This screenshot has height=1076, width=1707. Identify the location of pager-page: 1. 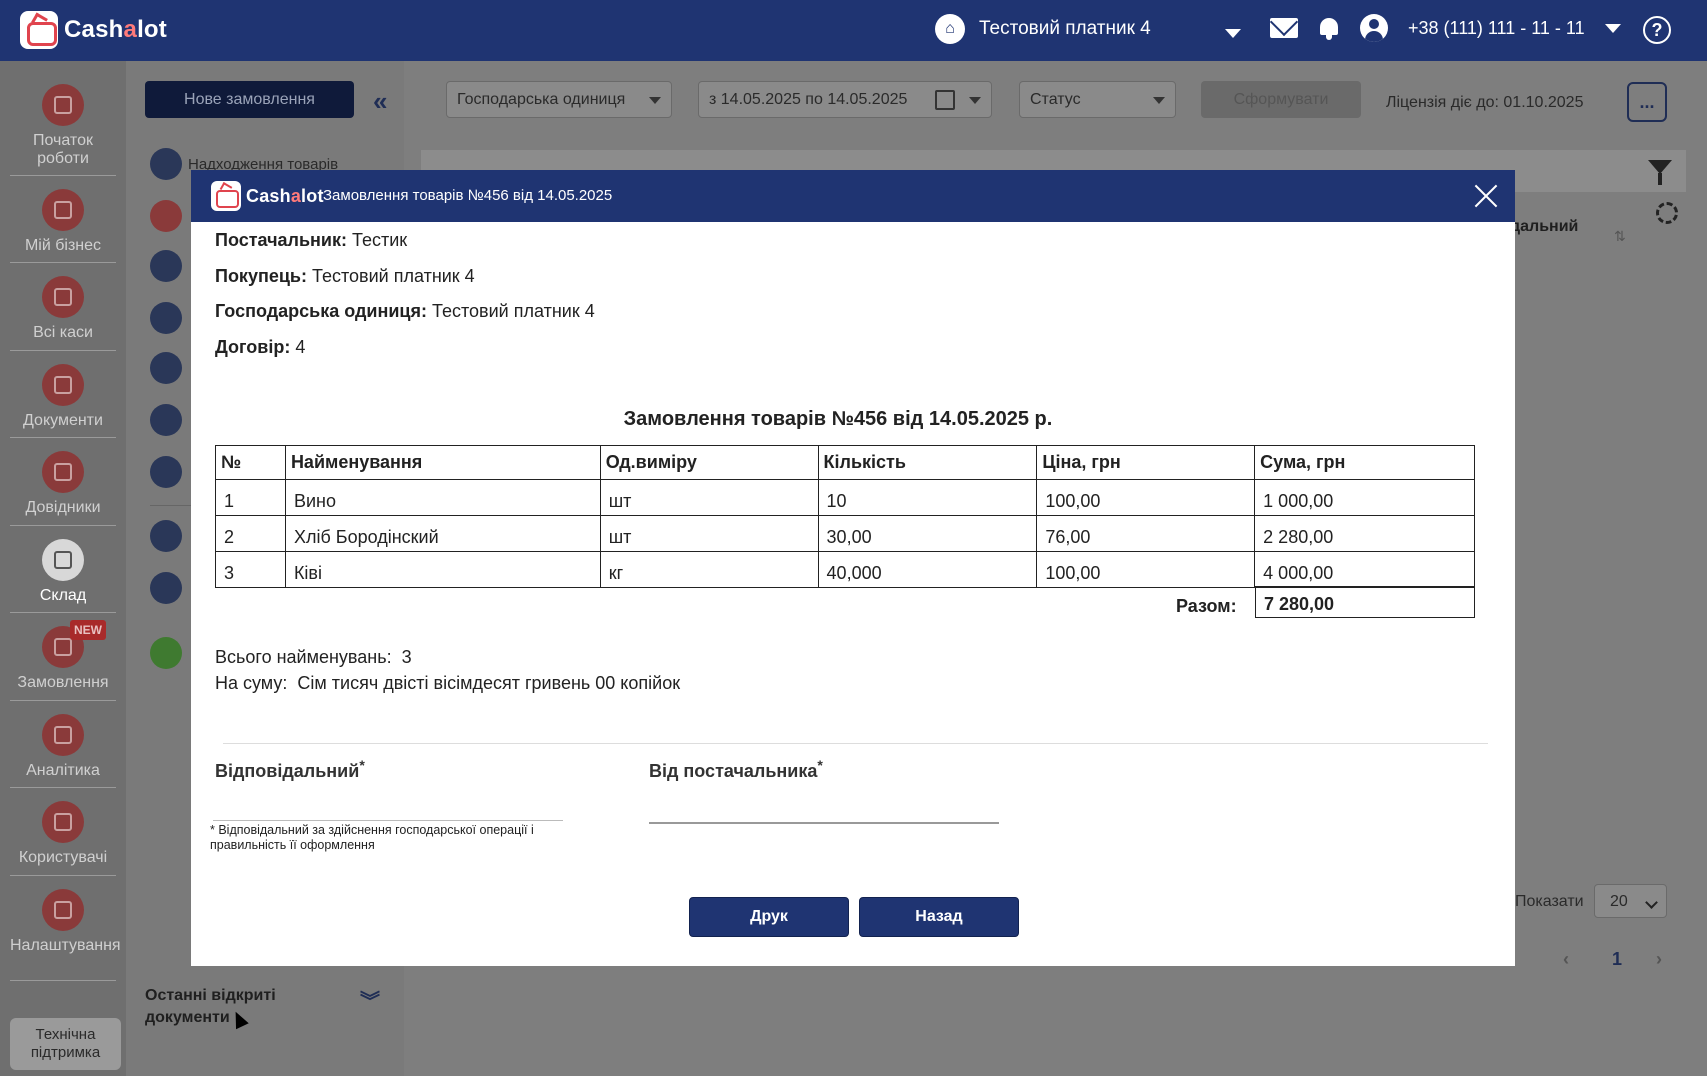
(1617, 959).